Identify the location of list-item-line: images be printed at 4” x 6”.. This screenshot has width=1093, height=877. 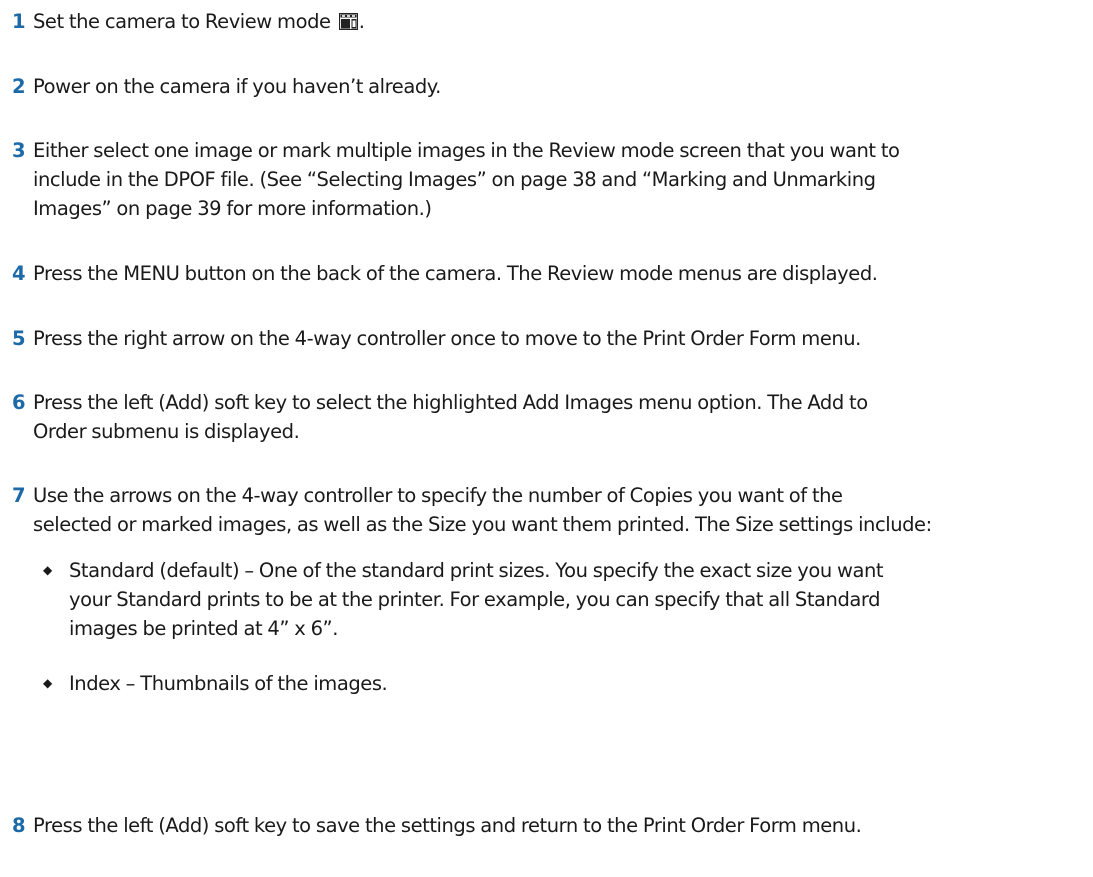
(203, 628).